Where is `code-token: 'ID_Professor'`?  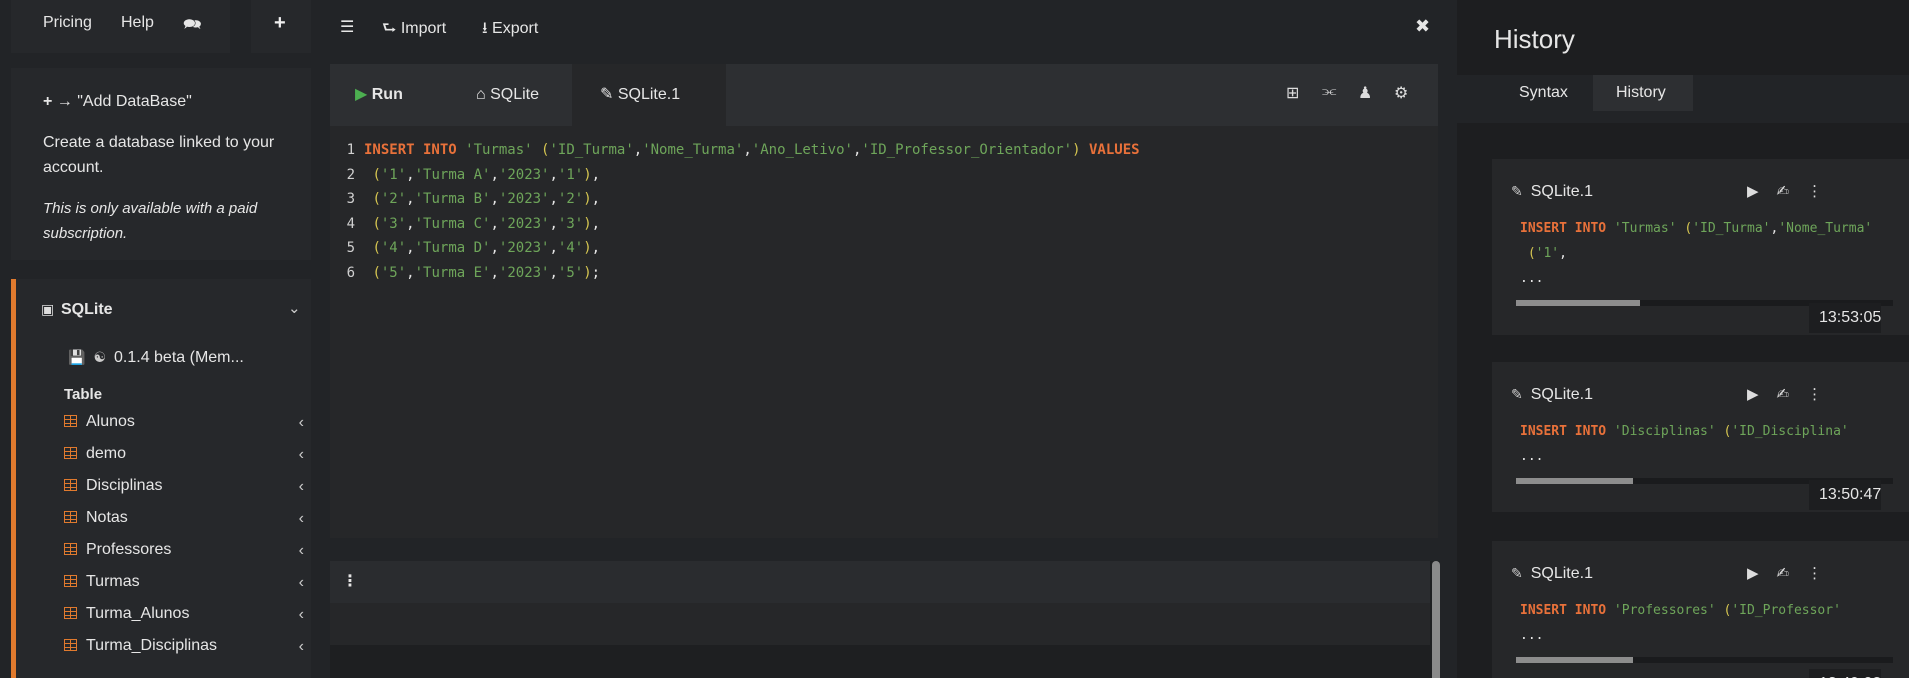
code-token: 'ID_Professor' is located at coordinates (1786, 610).